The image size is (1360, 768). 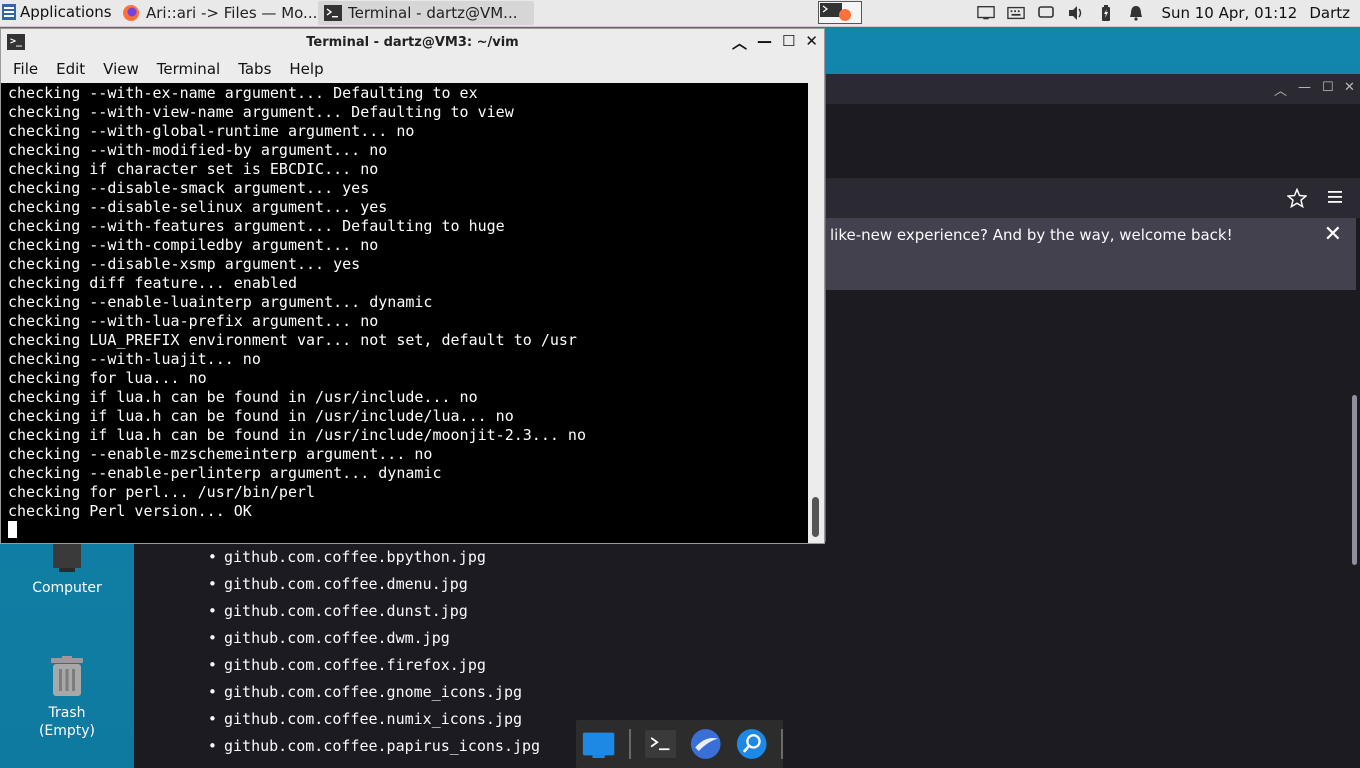 What do you see at coordinates (118, 70) in the screenshot?
I see `menu-view: View` at bounding box center [118, 70].